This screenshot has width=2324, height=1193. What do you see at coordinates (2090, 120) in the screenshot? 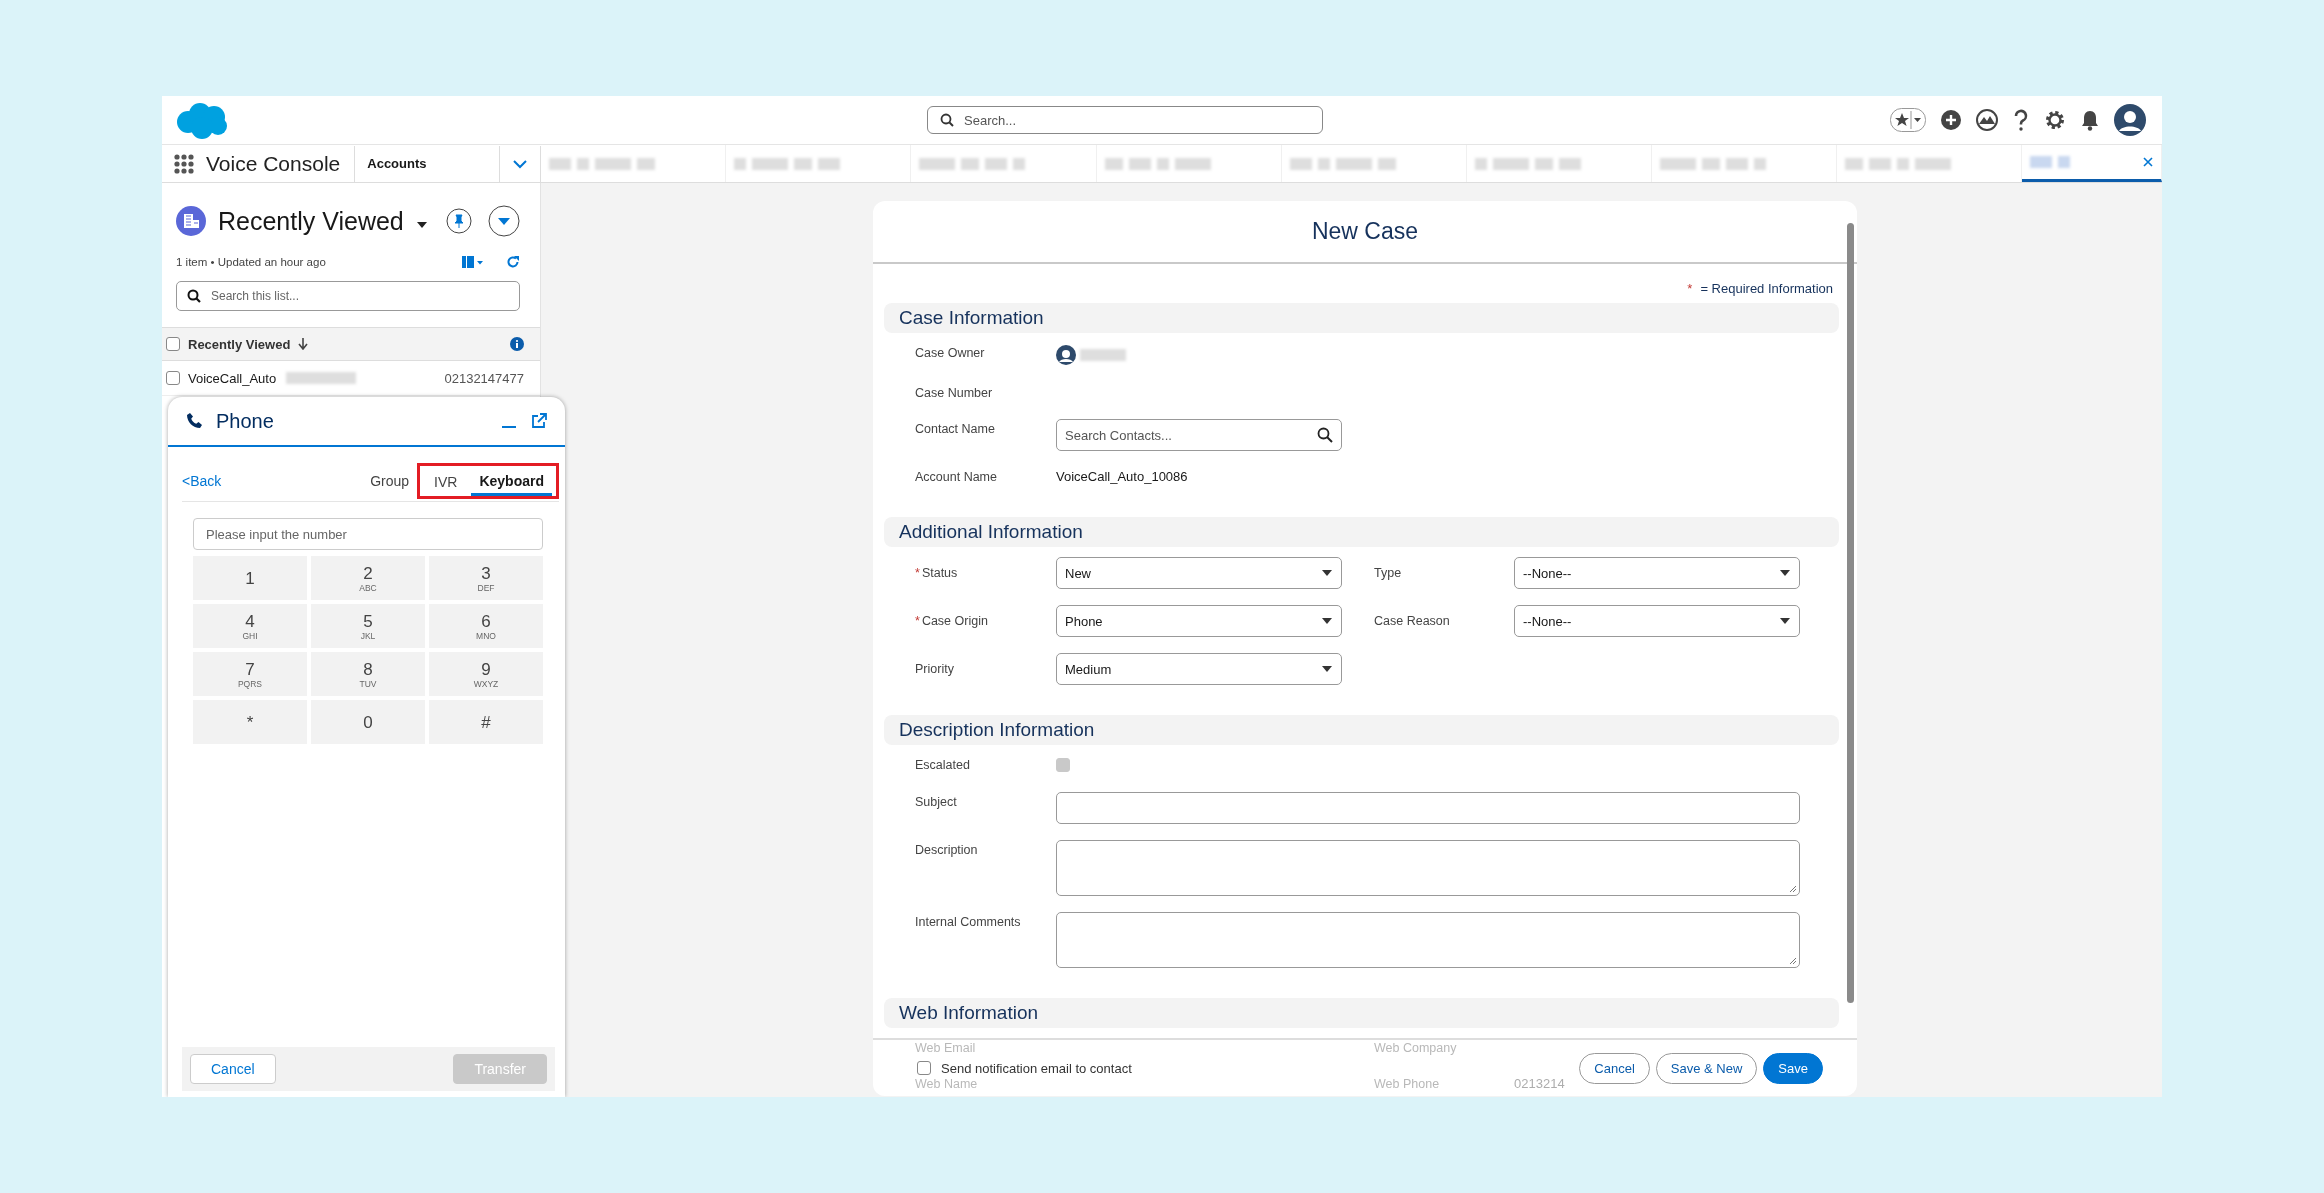
I see `notification-bell-icon` at bounding box center [2090, 120].